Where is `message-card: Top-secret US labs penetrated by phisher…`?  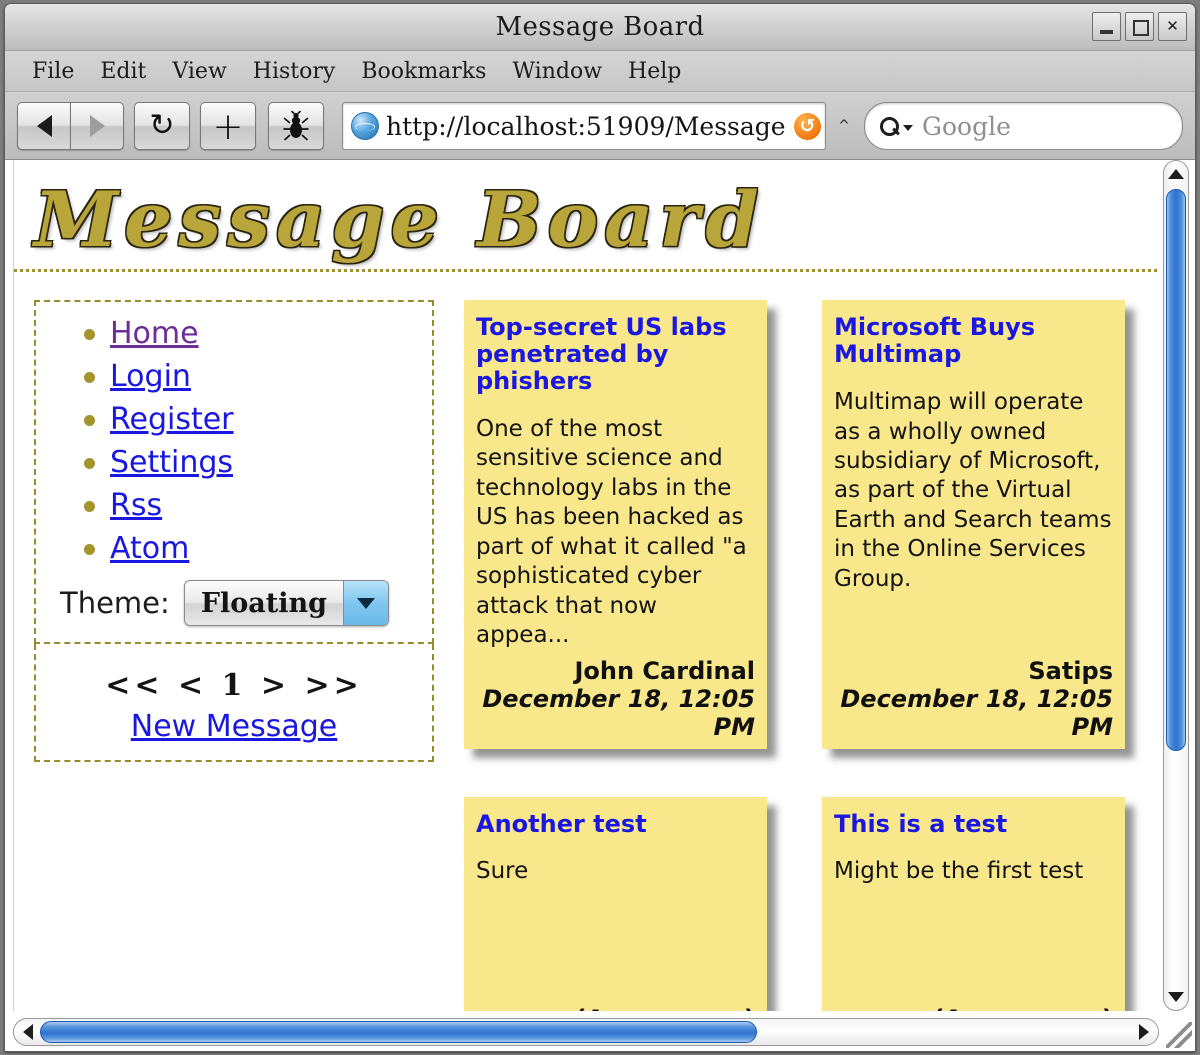 message-card: Top-secret US labs penetrated by phisher… is located at coordinates (615, 524).